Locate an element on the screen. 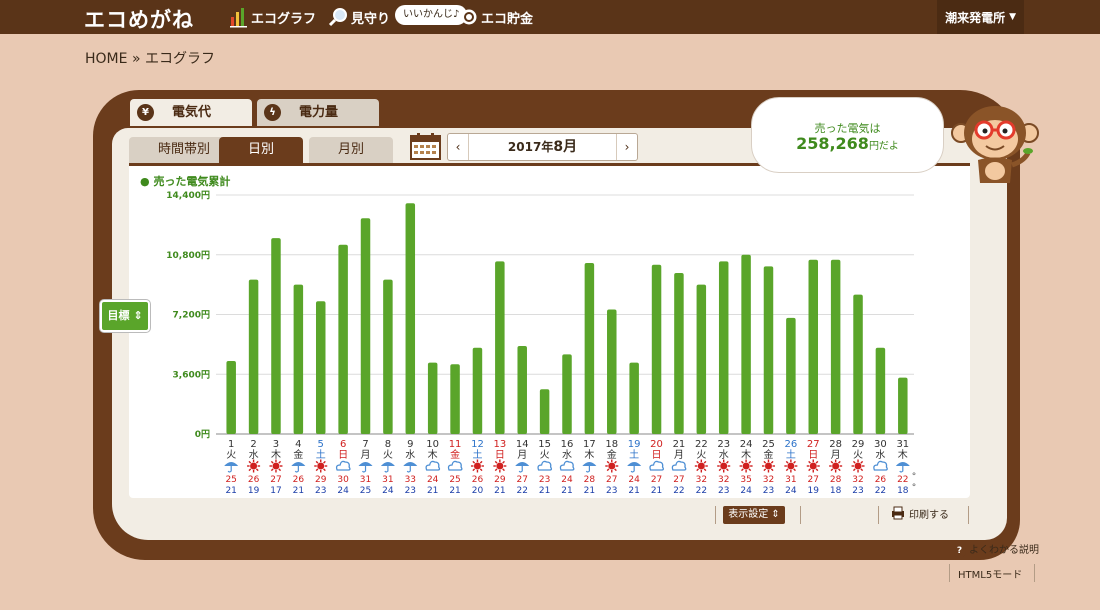 This screenshot has width=1100, height=610. x-weekday-label: 土 is located at coordinates (477, 454).